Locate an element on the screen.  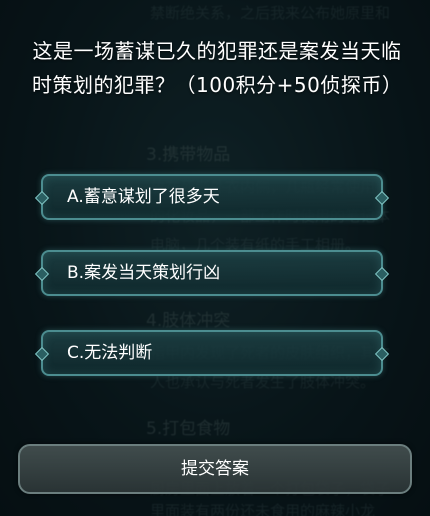
option-b-button: B.案发当天策划行凶 is located at coordinates (212, 273).